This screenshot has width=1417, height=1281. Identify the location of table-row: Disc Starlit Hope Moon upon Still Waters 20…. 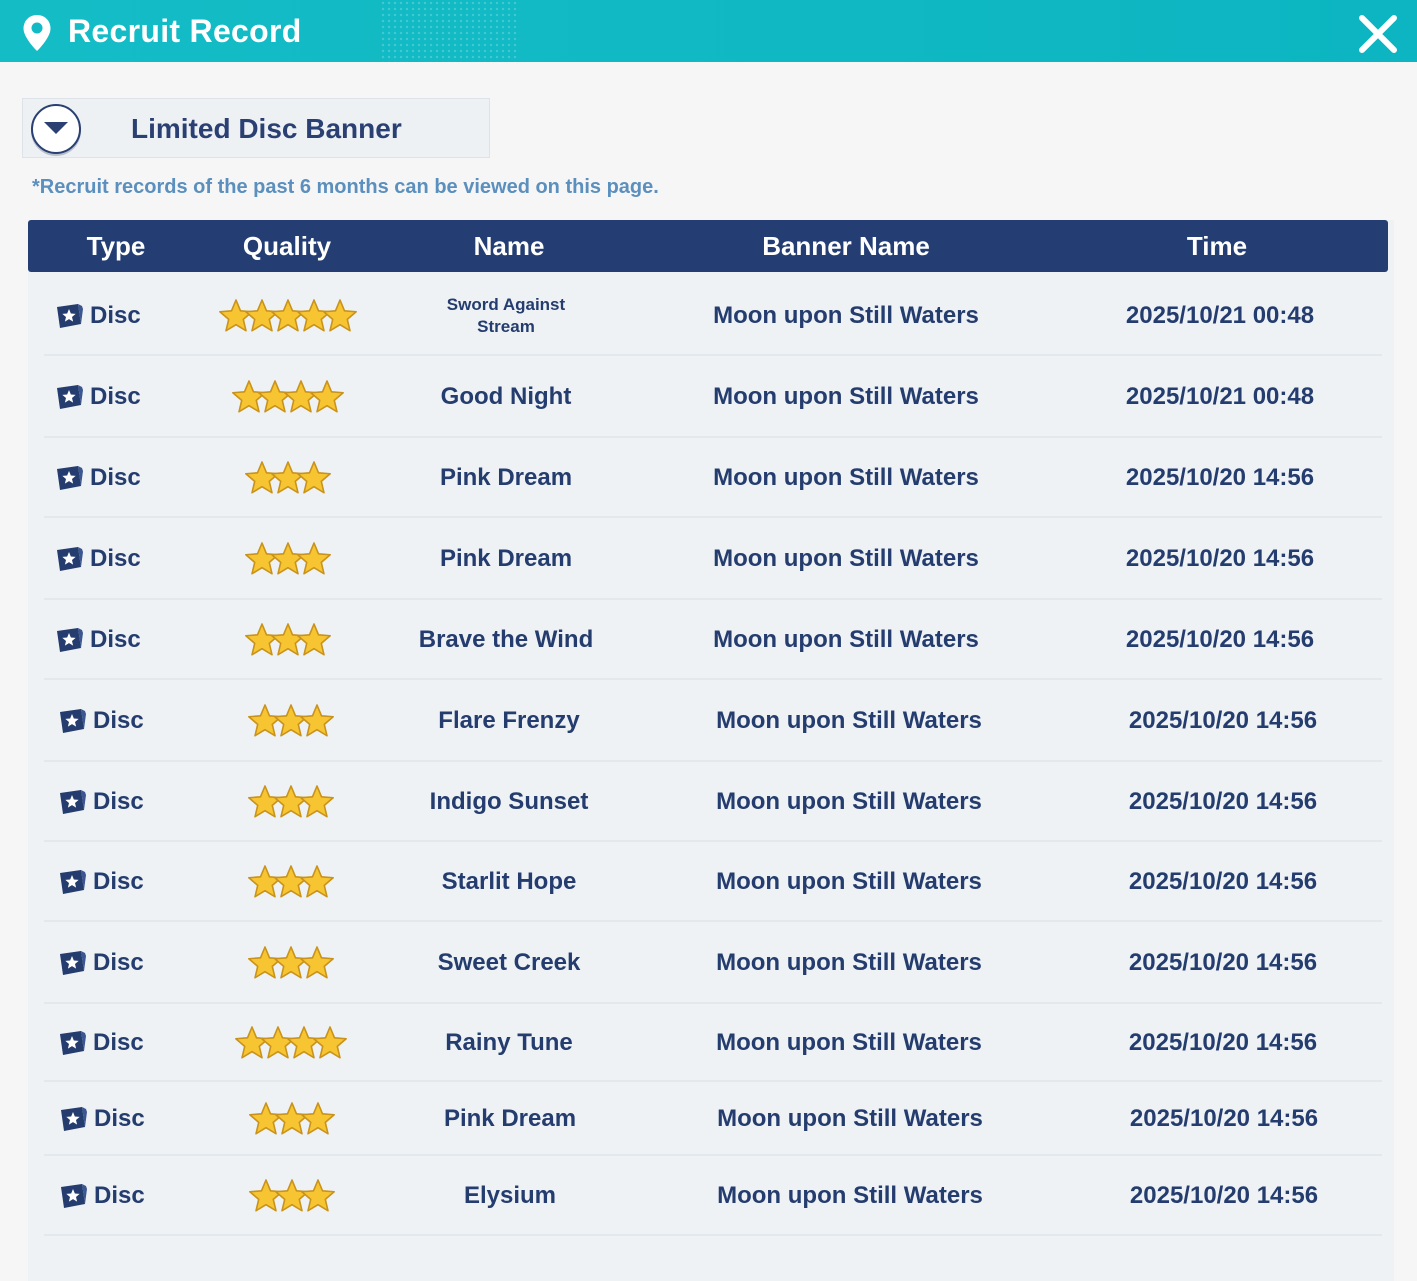
(711, 882).